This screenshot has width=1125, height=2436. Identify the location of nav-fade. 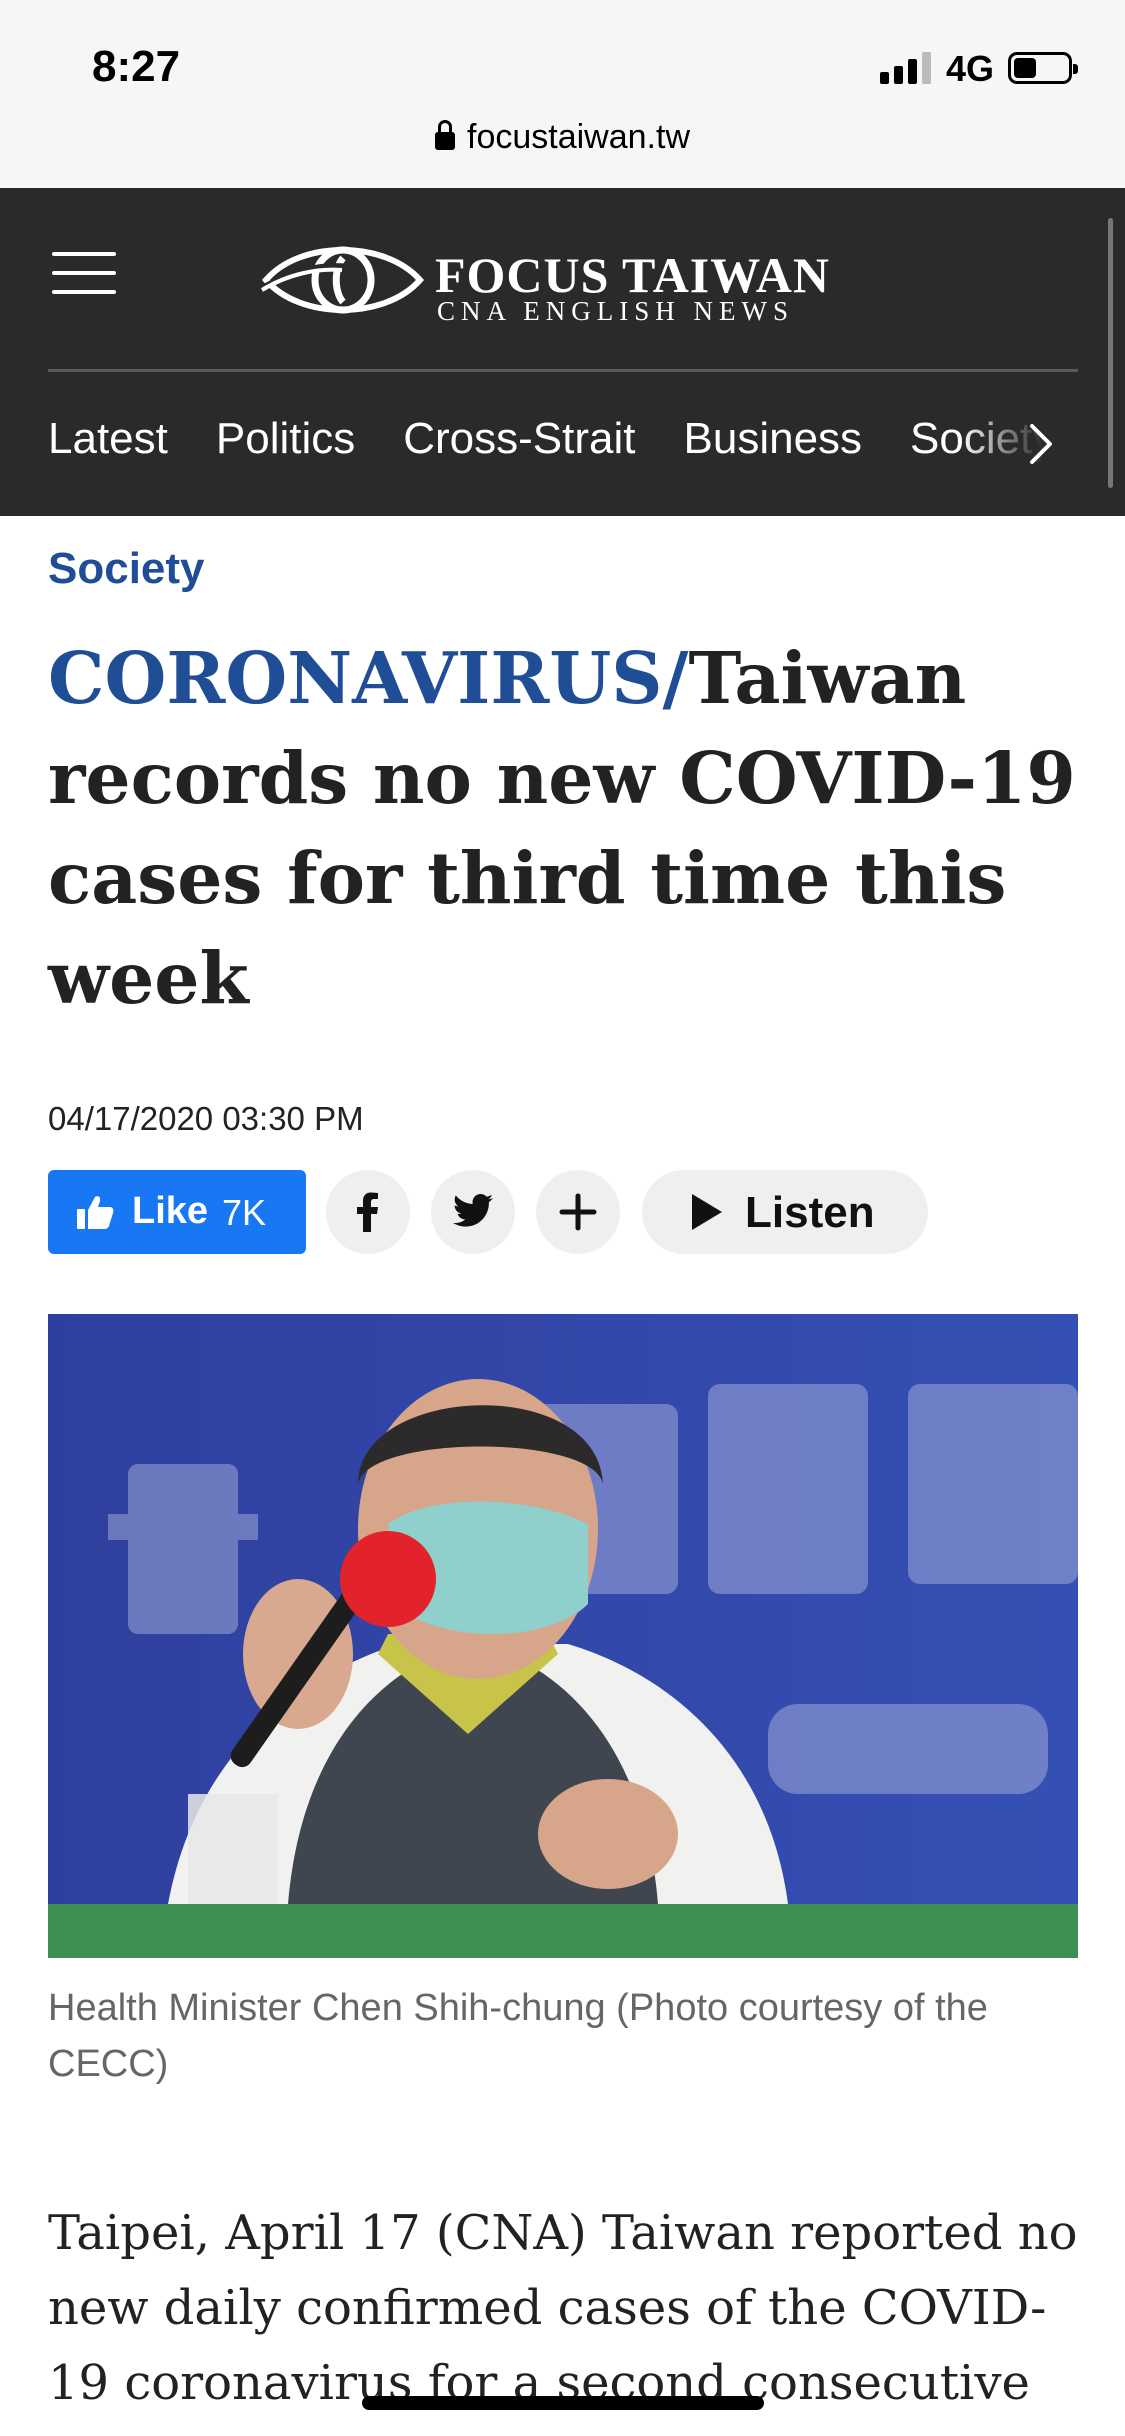
(1019, 444).